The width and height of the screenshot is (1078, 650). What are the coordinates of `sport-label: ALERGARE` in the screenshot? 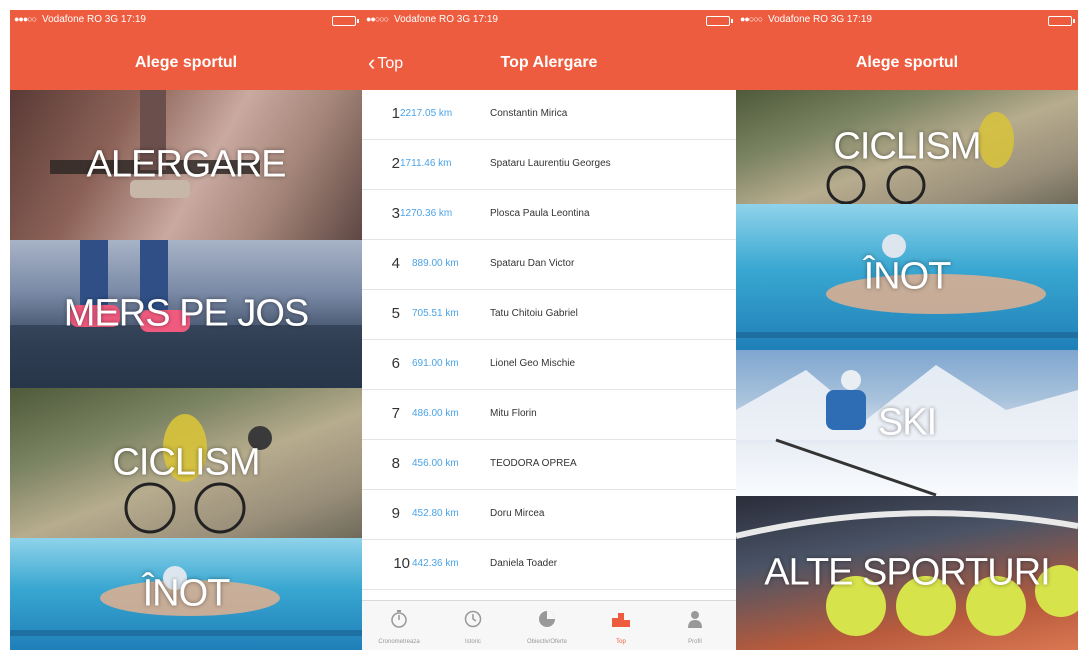 It's located at (186, 164).